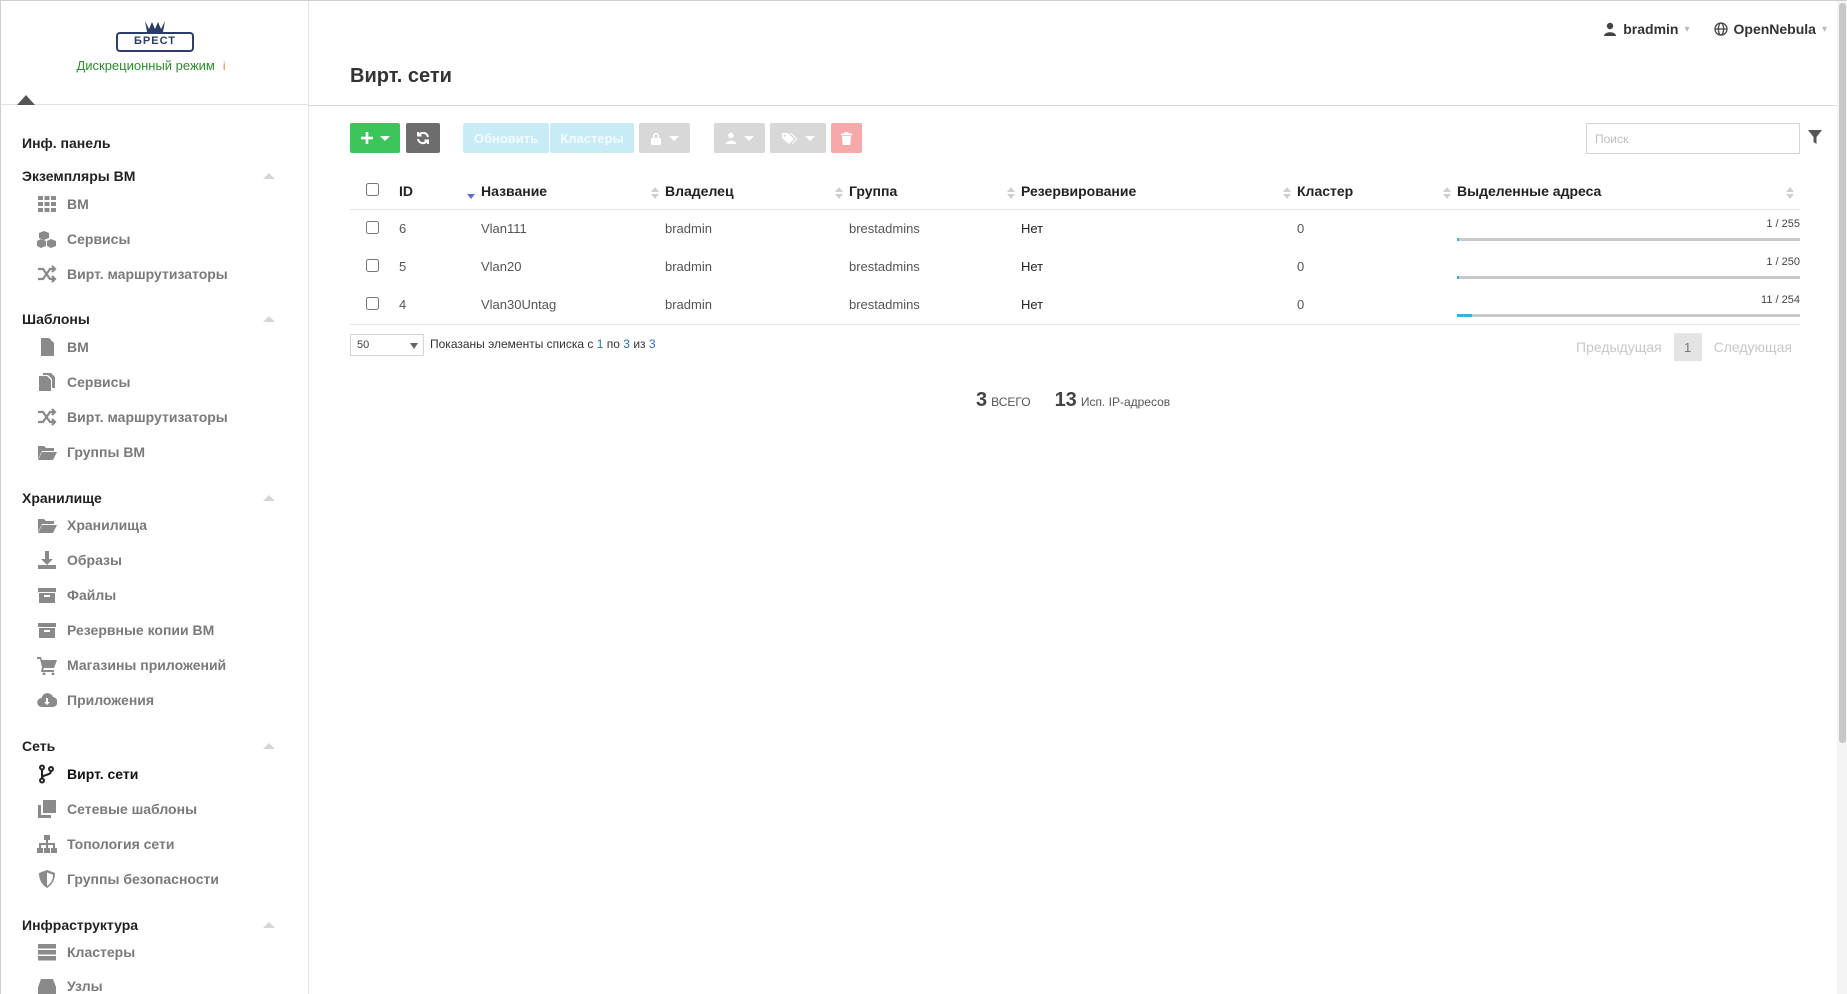  I want to click on next-page-button: Следующая, so click(1753, 347).